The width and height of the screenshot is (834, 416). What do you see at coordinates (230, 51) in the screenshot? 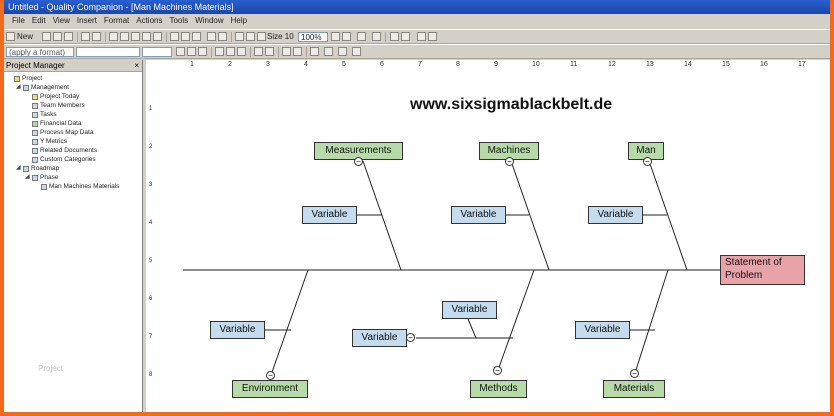
I see `align-center-icon` at bounding box center [230, 51].